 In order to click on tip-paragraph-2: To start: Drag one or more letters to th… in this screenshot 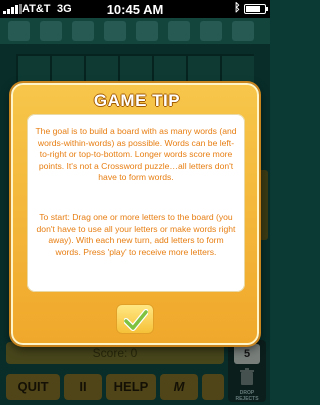, I will do `click(136, 234)`.